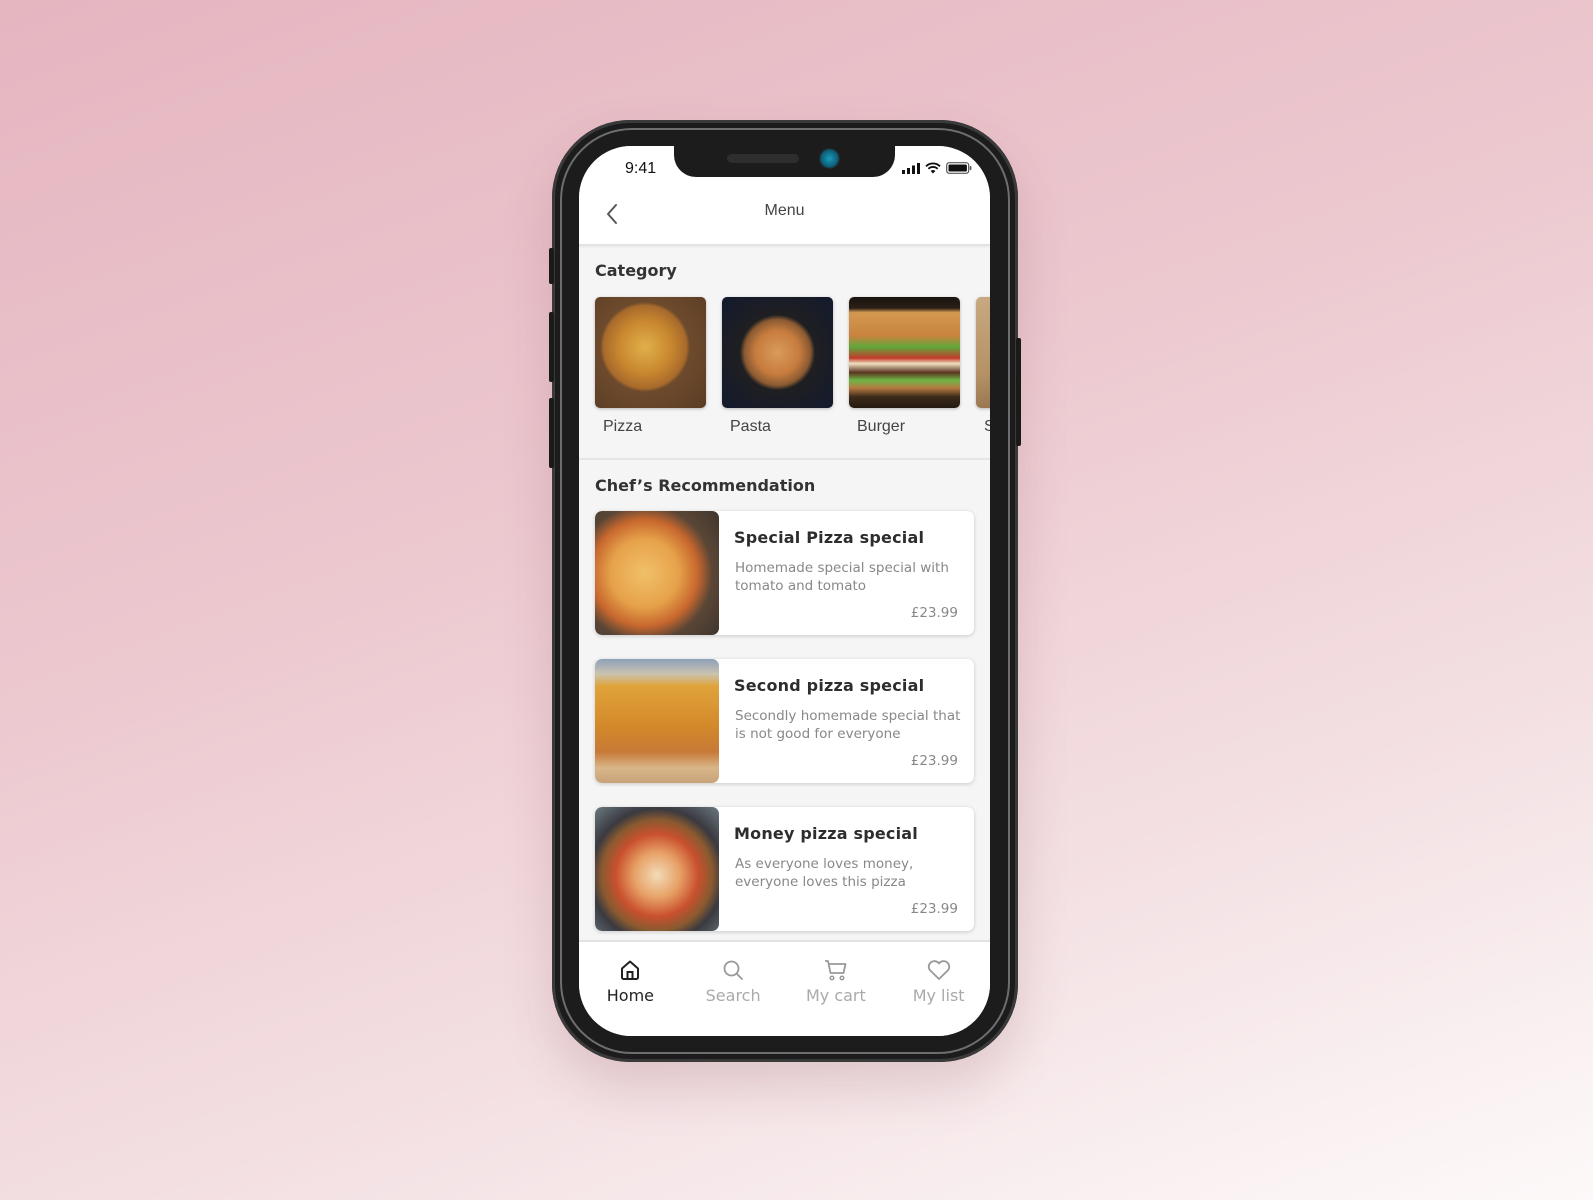  I want to click on menu-item-name: Second pizza special, so click(829, 685).